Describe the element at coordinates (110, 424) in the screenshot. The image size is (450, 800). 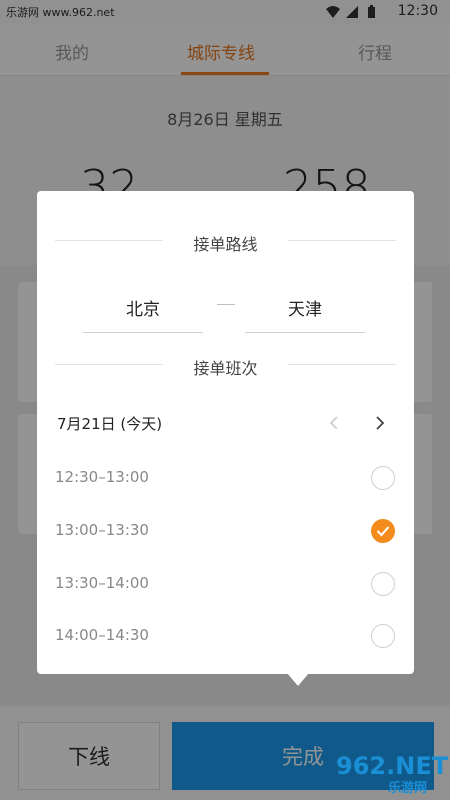
I see `schedule-date: 7月21日 (今天)` at that location.